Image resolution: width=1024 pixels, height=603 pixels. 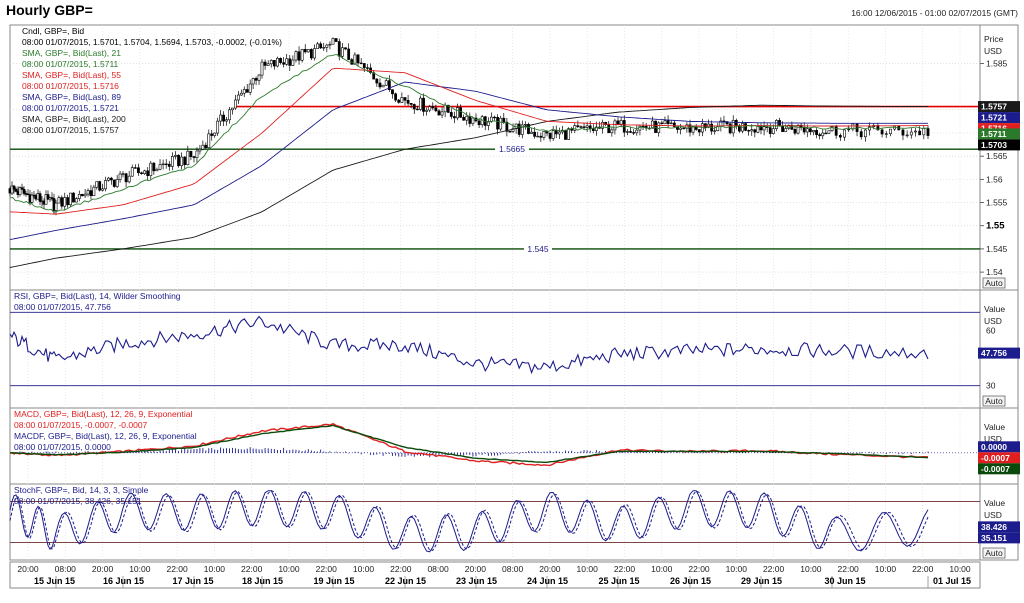 What do you see at coordinates (997, 249) in the screenshot?
I see `price-tick-label: 1.545` at bounding box center [997, 249].